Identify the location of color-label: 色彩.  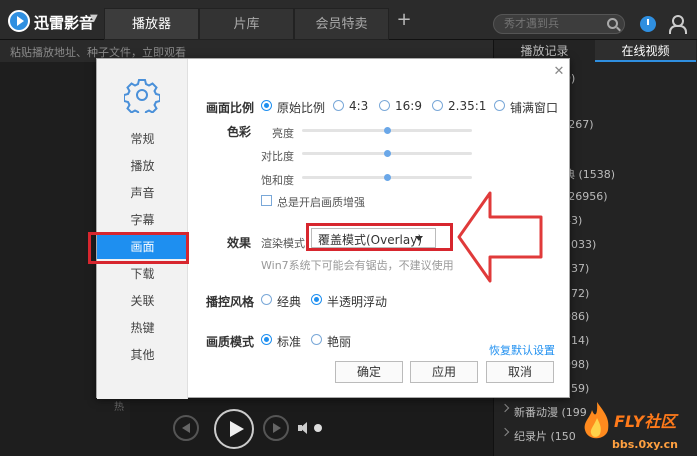
(239, 132).